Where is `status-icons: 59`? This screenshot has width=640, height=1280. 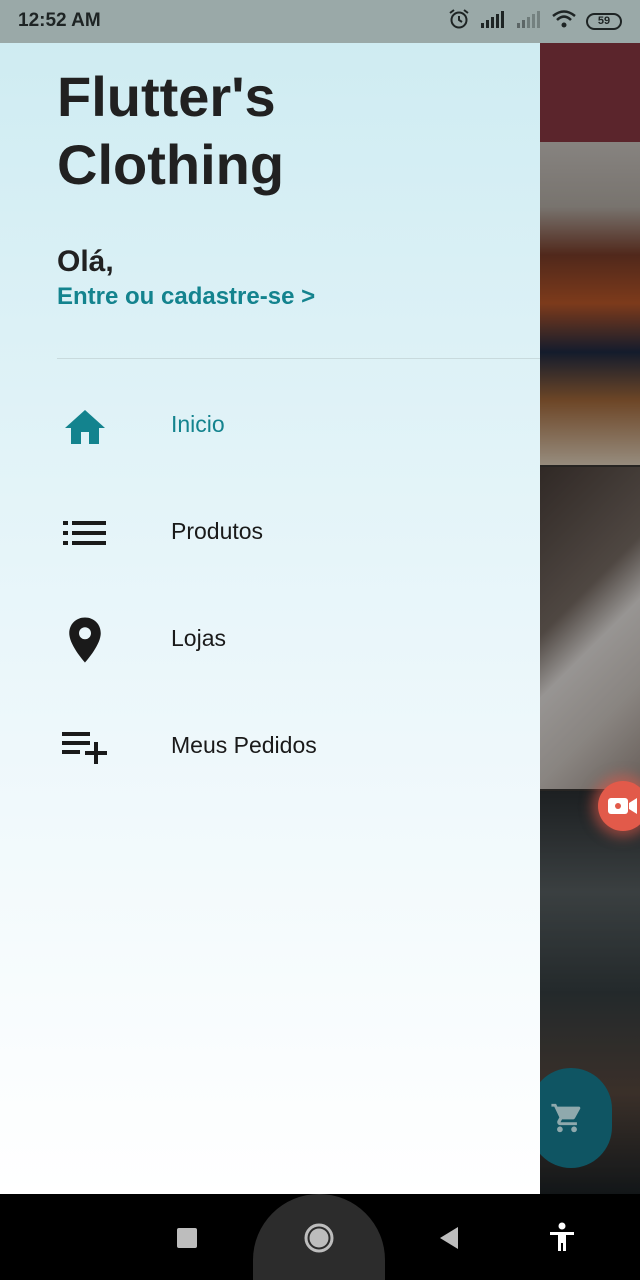
status-icons: 59 is located at coordinates (535, 21).